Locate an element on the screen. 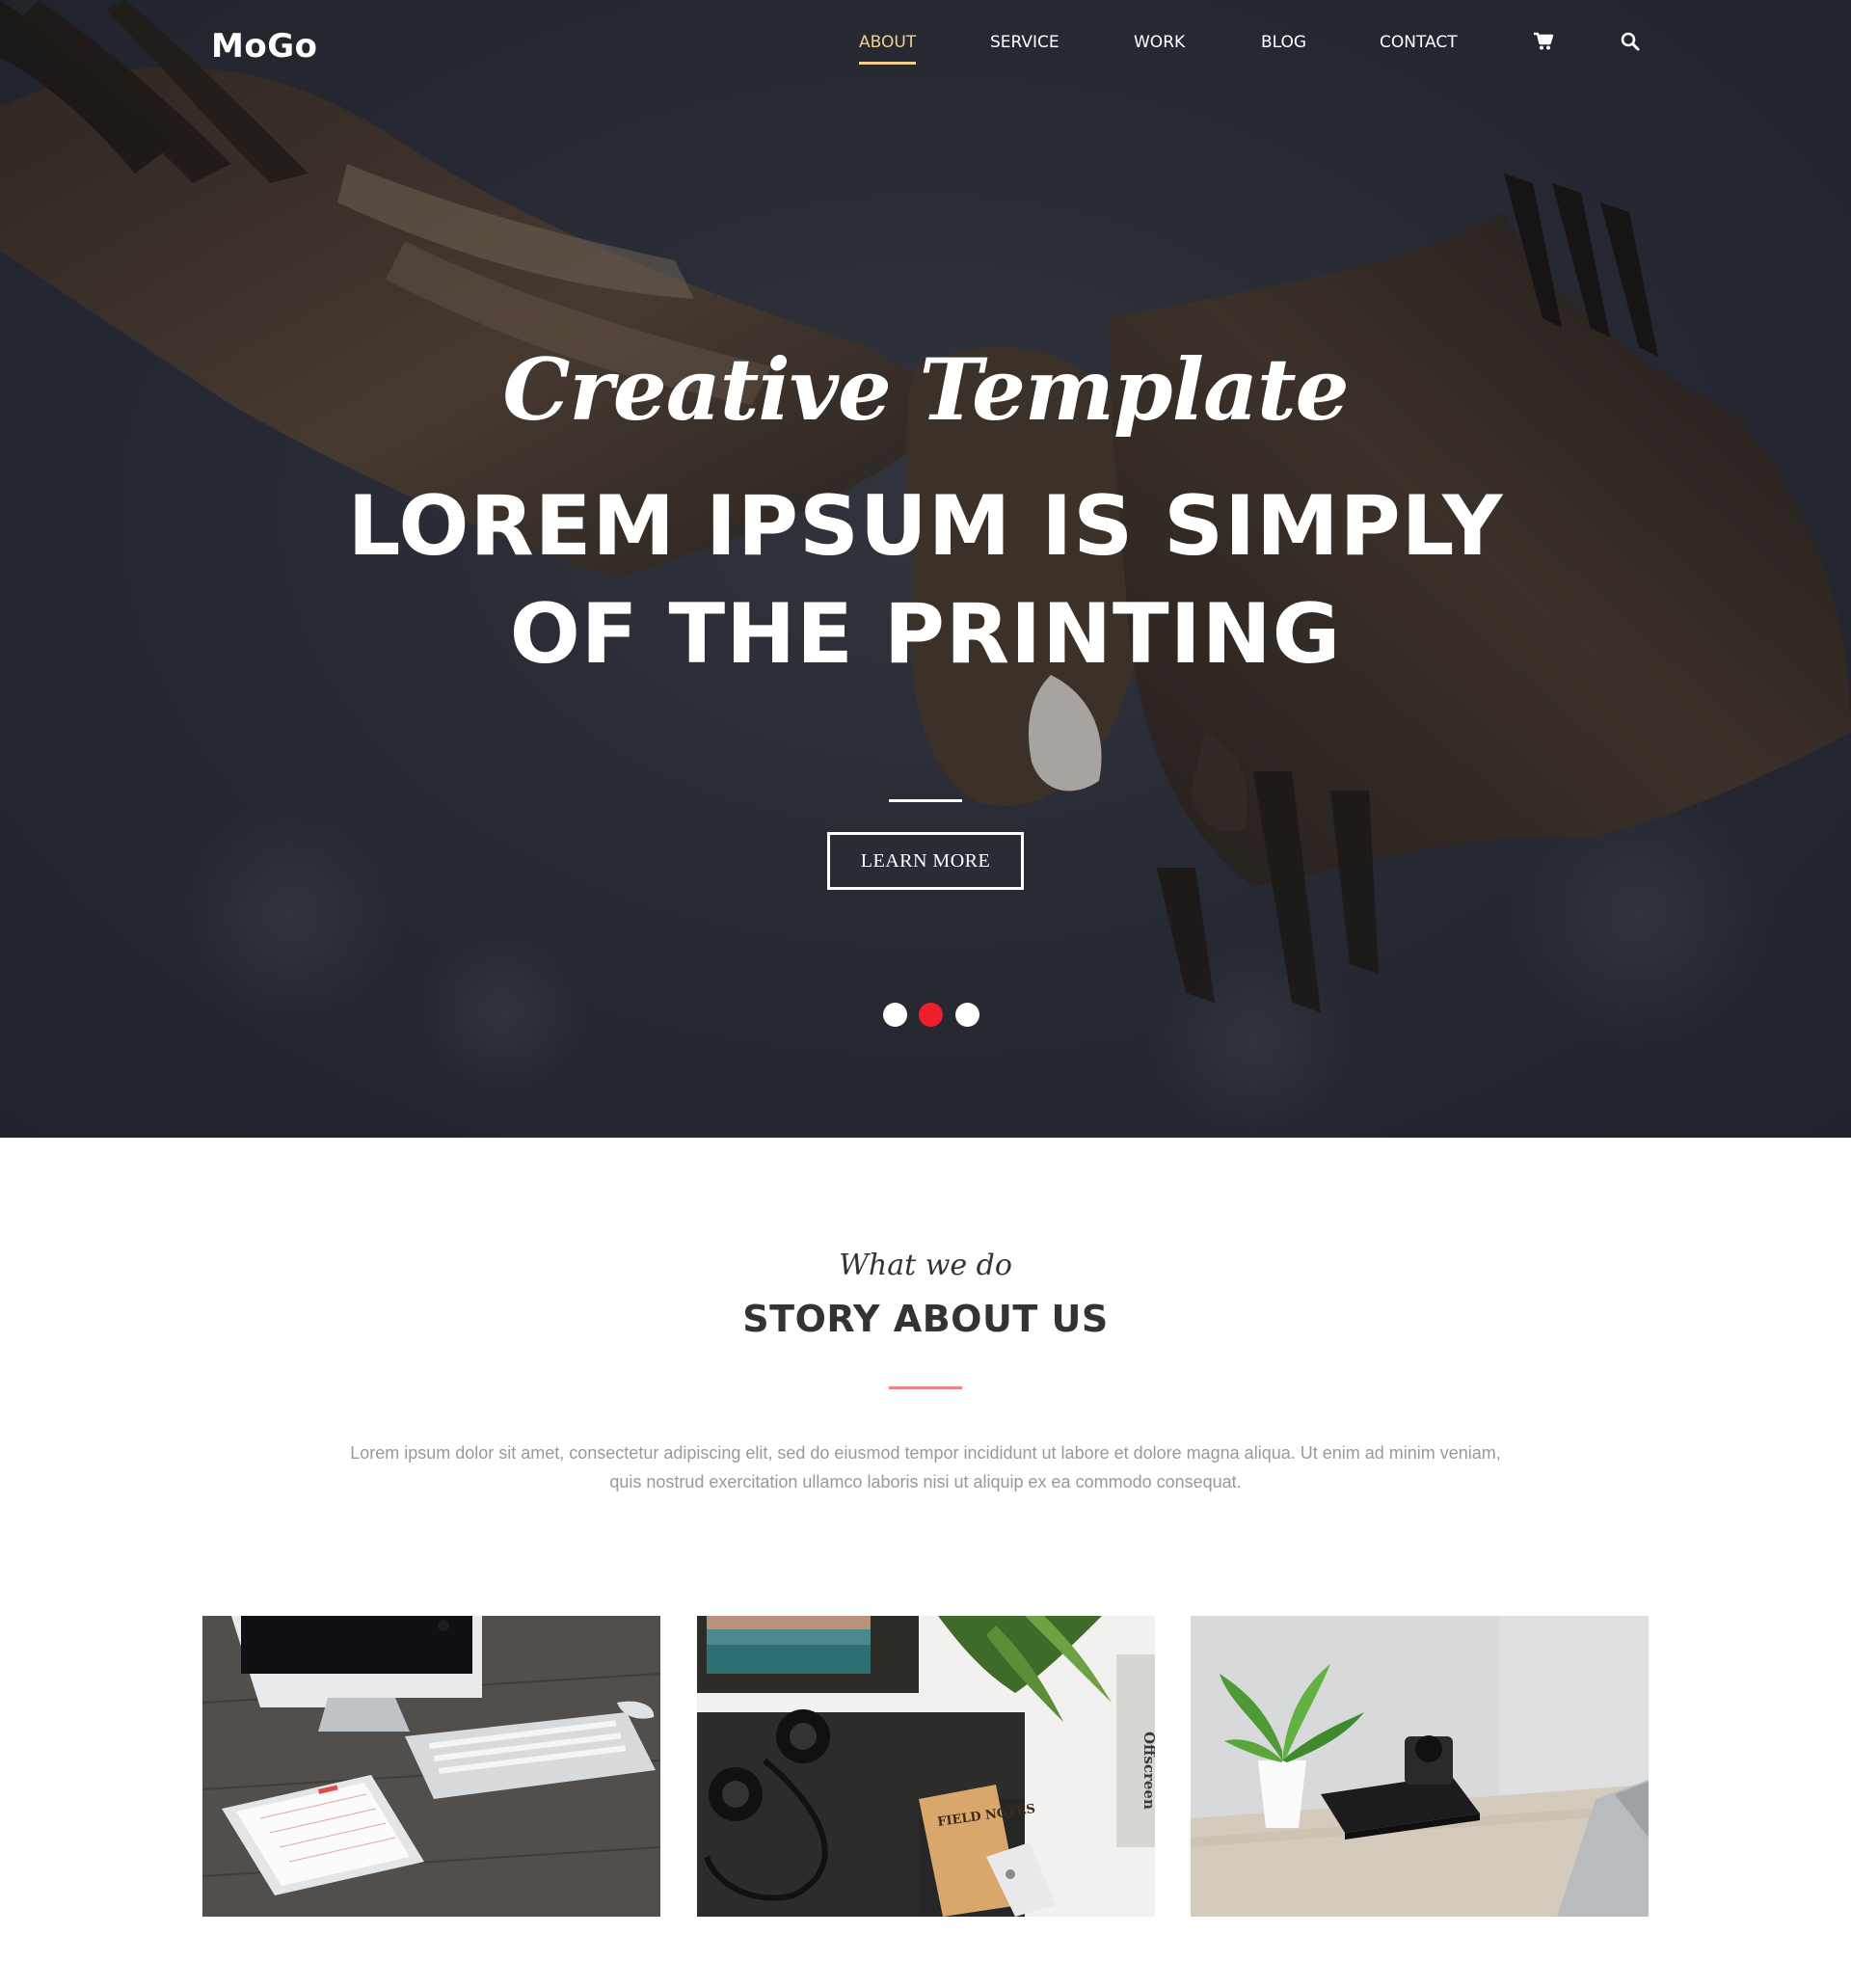 This screenshot has width=1851, height=1988. section-title: STORY ABOUT US is located at coordinates (925, 1319).